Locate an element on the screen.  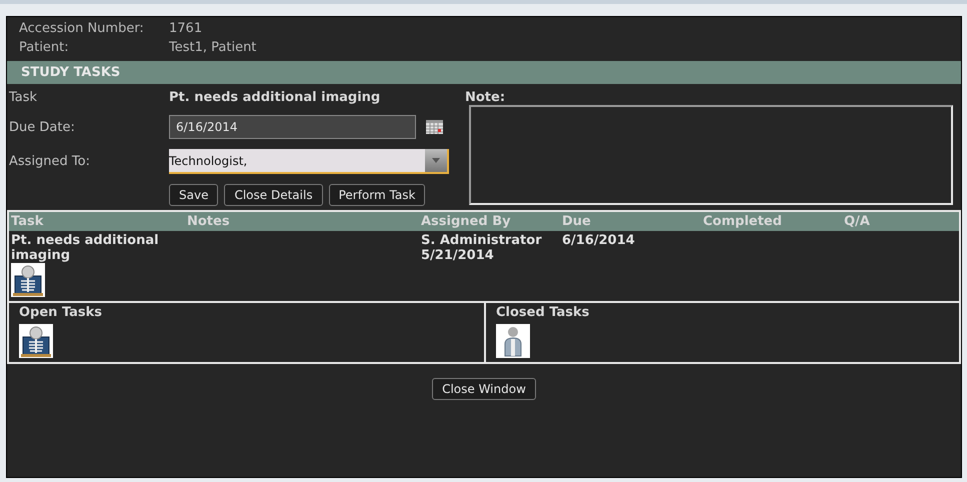
column-header: Notes is located at coordinates (209, 221).